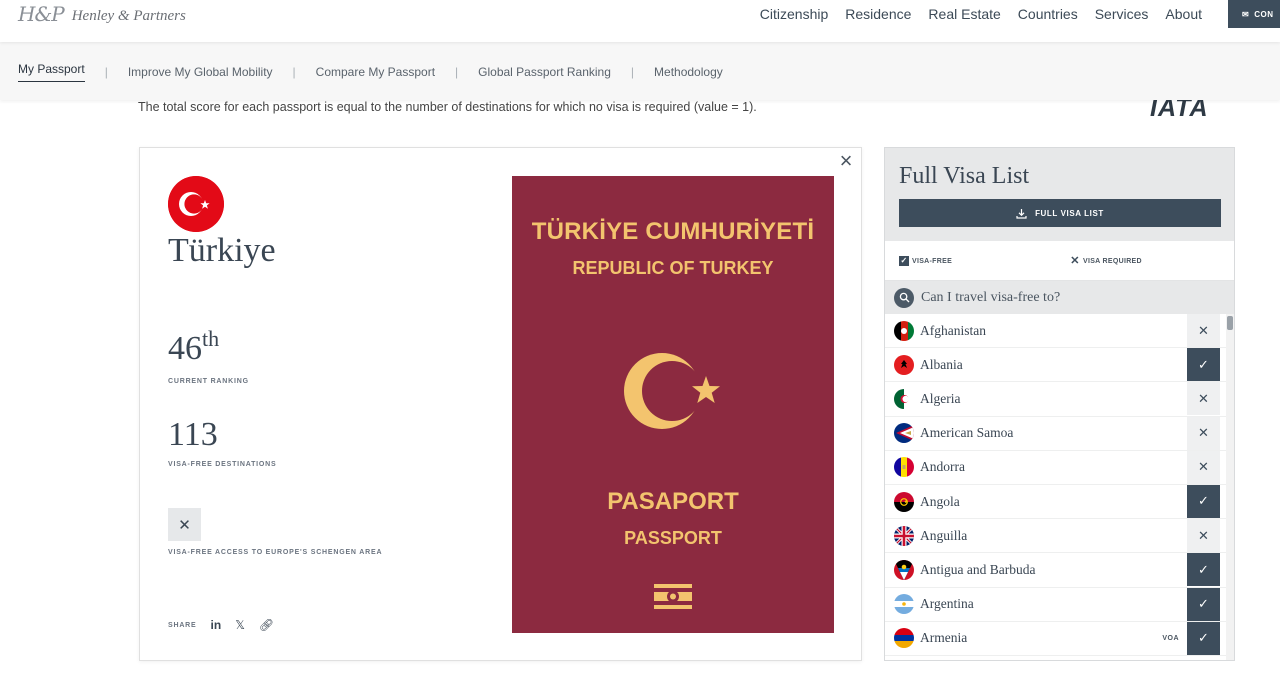  What do you see at coordinates (944, 638) in the screenshot?
I see `country-name: Armenia` at bounding box center [944, 638].